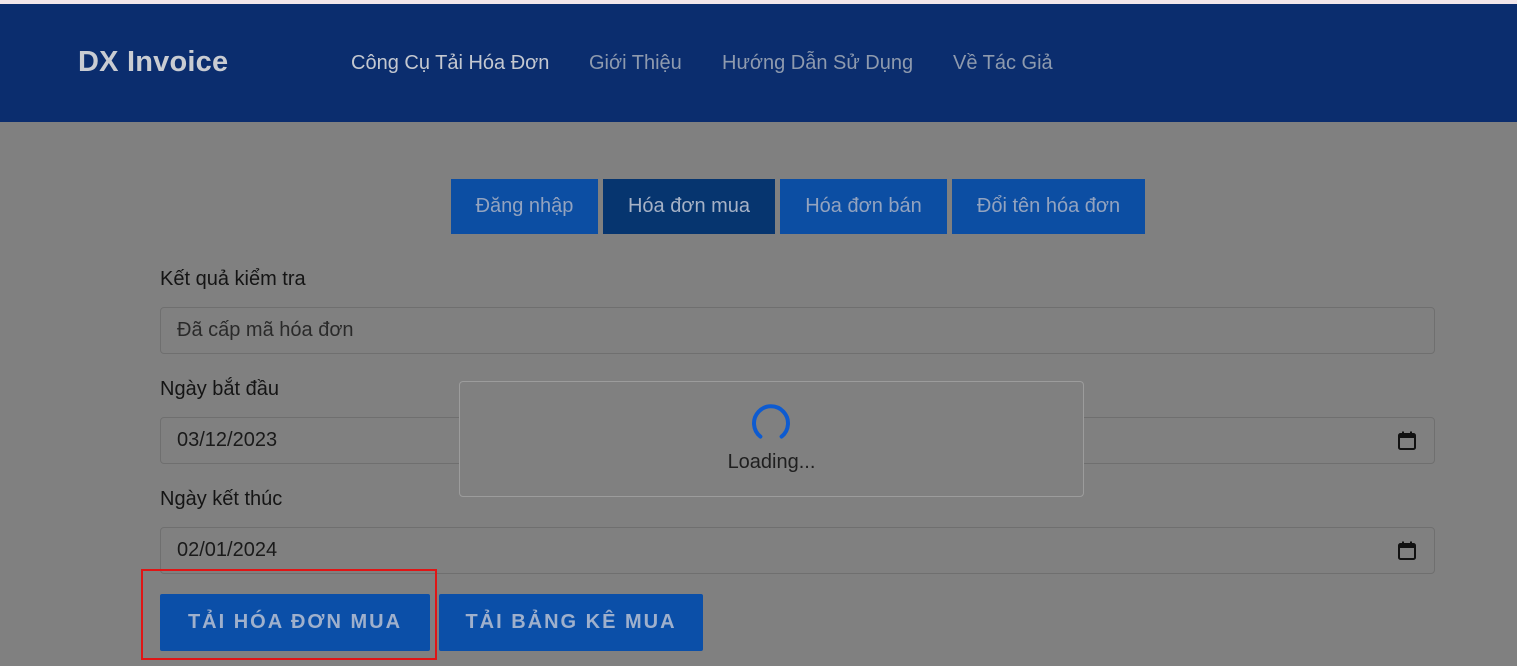 The image size is (1517, 666). Describe the element at coordinates (1003, 63) in the screenshot. I see `nav-link-author: Về Tác Giả` at that location.